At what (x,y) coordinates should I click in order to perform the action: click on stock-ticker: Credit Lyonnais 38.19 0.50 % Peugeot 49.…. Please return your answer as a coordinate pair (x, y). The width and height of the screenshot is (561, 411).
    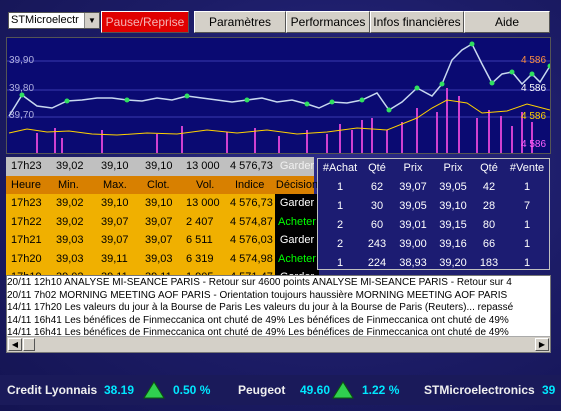
    Looking at the image, I should click on (280, 390).